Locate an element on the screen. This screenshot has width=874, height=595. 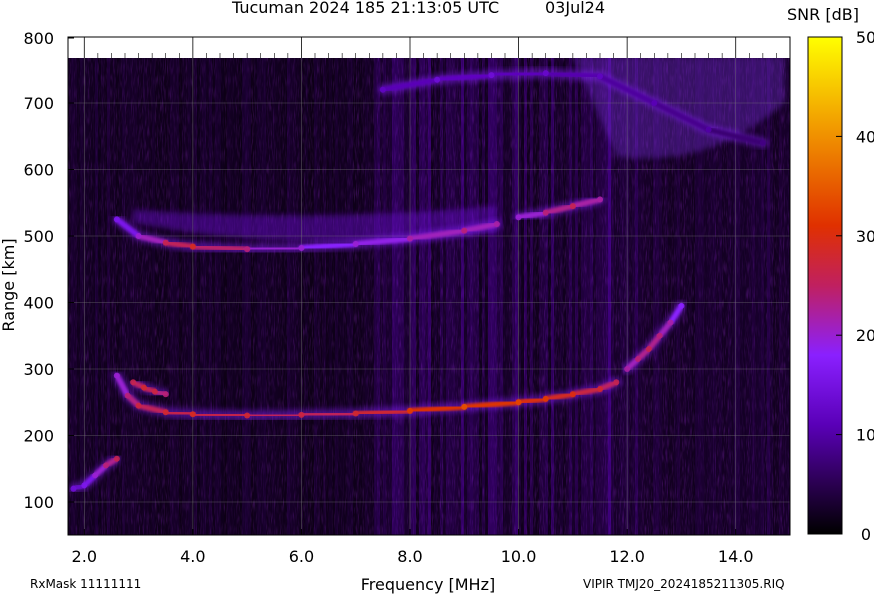
x-axis-label: Frequency [MHz] is located at coordinates (428, 584).